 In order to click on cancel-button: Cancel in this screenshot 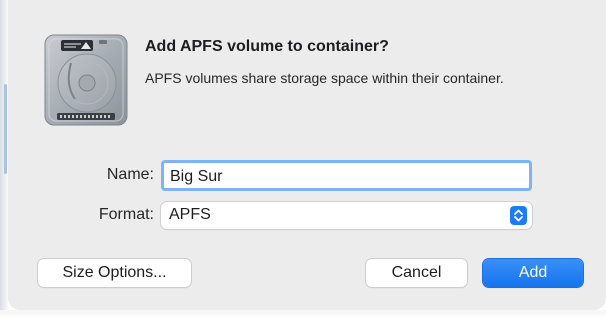, I will do `click(416, 273)`.